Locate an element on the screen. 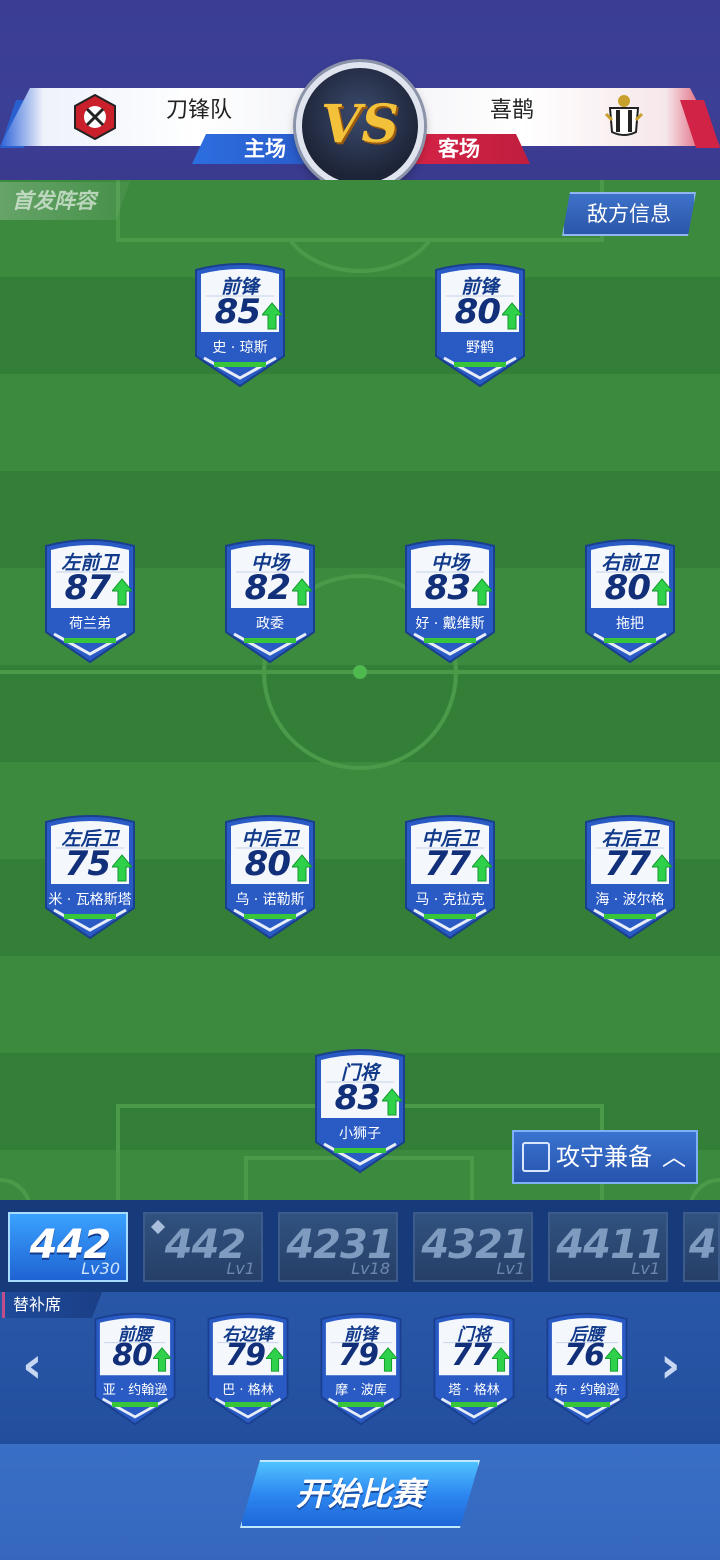  away-team-name: 喜鹊 is located at coordinates (512, 110).